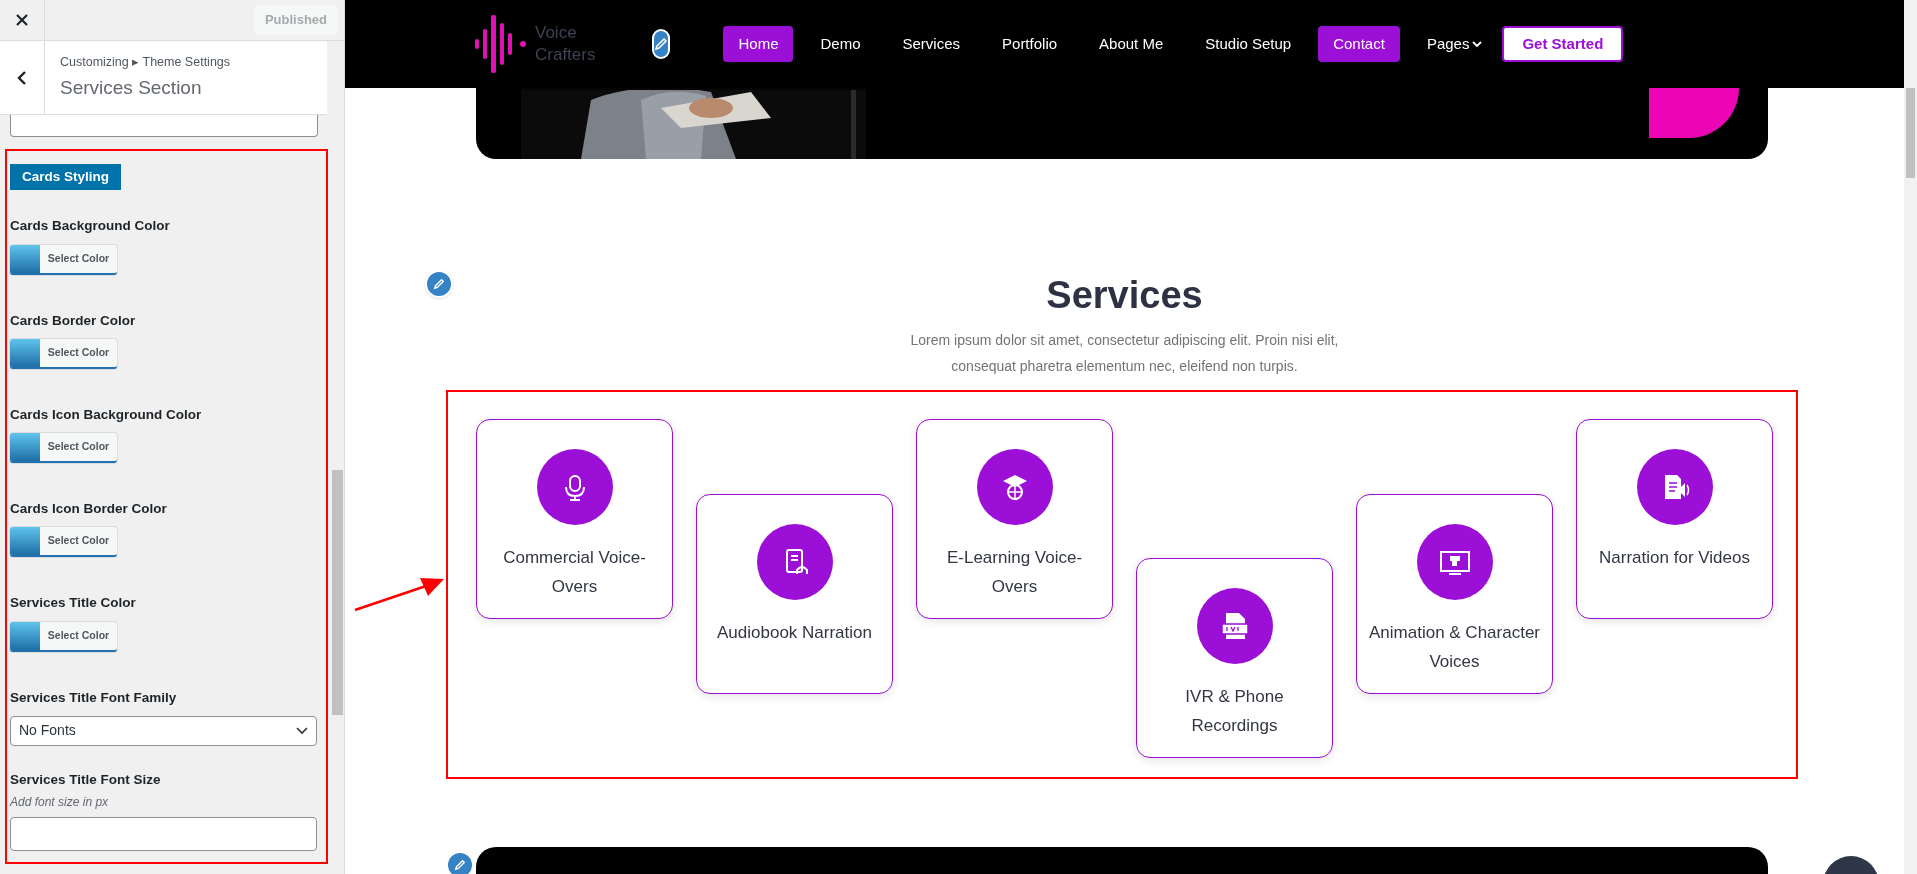  What do you see at coordinates (1124, 295) in the screenshot?
I see `section-heading: Services` at bounding box center [1124, 295].